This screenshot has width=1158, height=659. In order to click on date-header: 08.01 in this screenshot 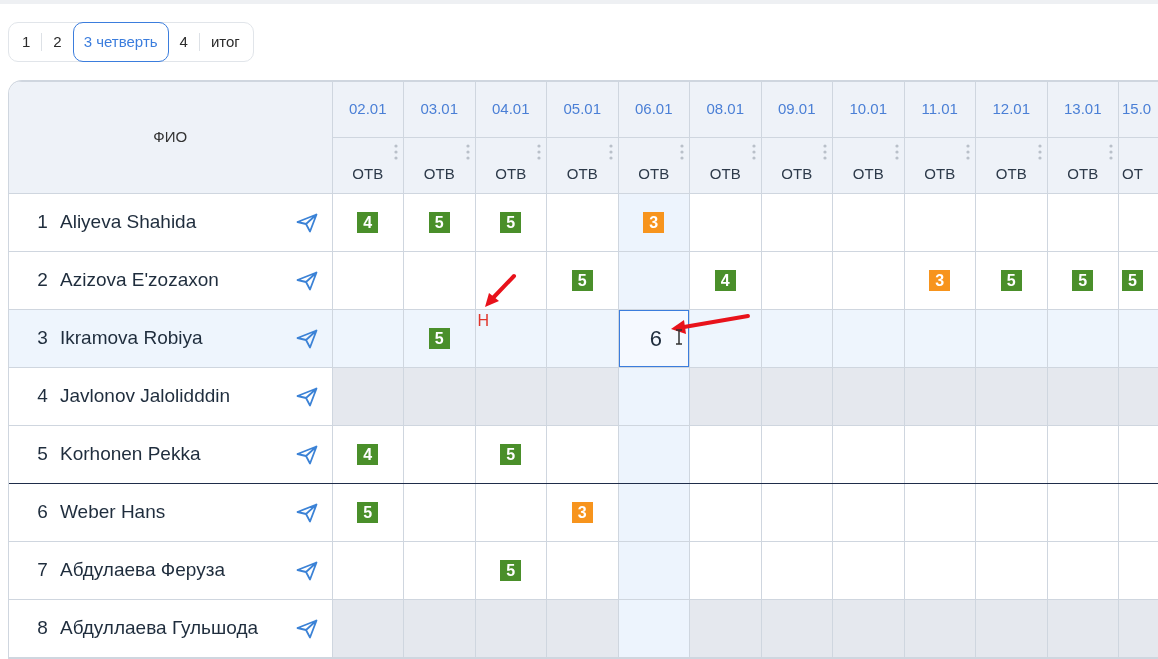, I will do `click(725, 109)`.